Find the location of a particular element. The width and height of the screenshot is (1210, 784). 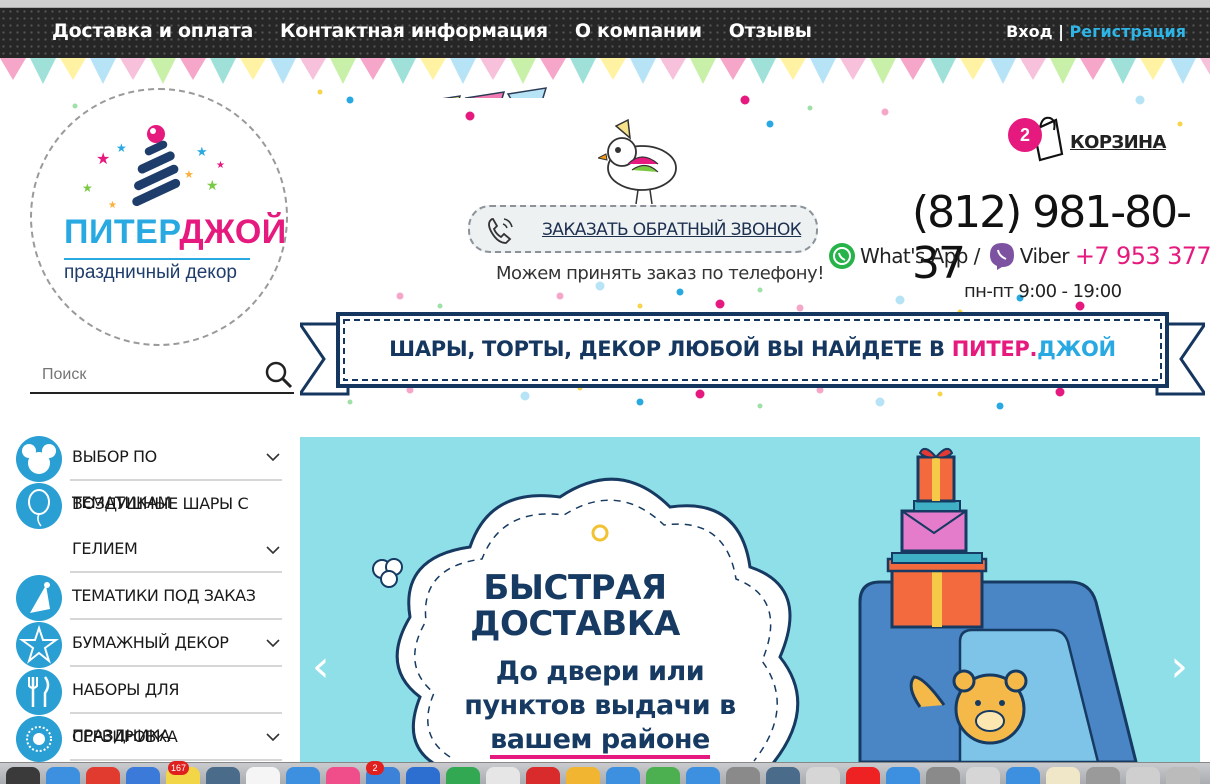

music-icon is located at coordinates (263, 775).